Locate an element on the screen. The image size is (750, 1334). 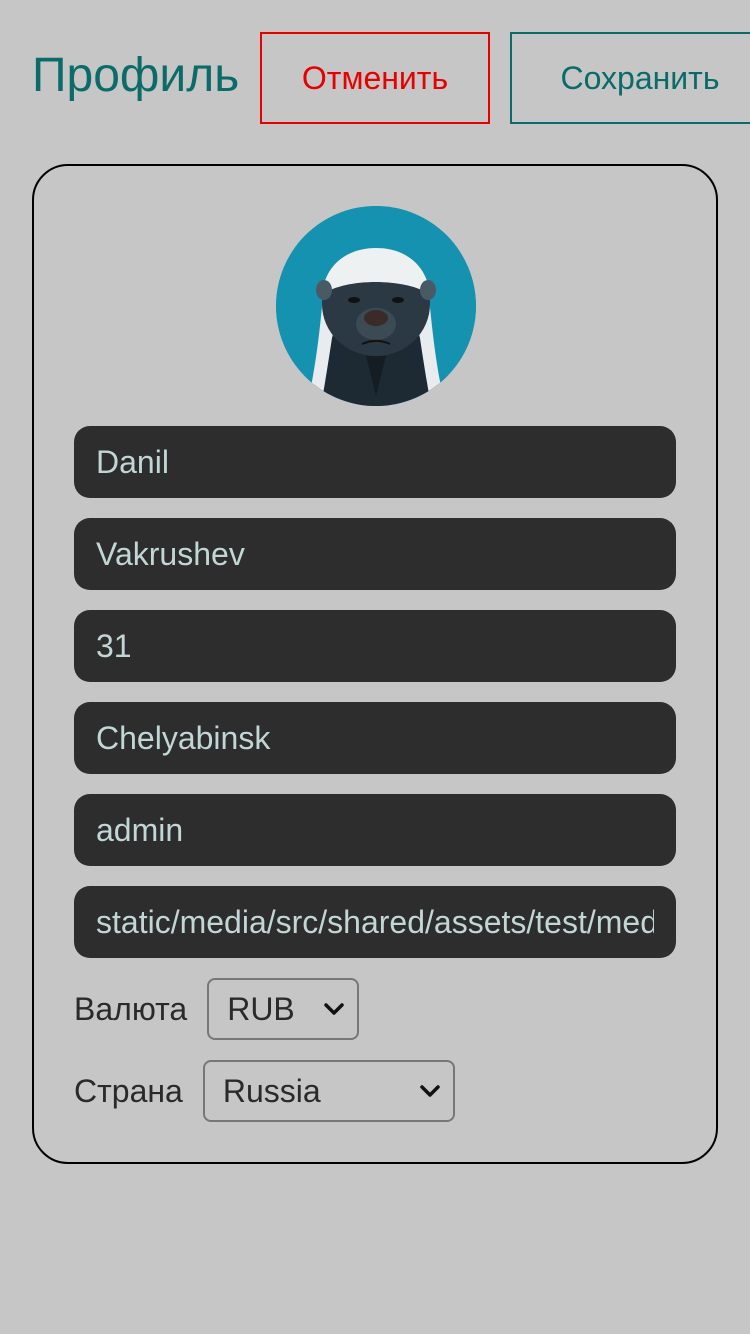
honey-badger-avatar-image is located at coordinates (376, 306).